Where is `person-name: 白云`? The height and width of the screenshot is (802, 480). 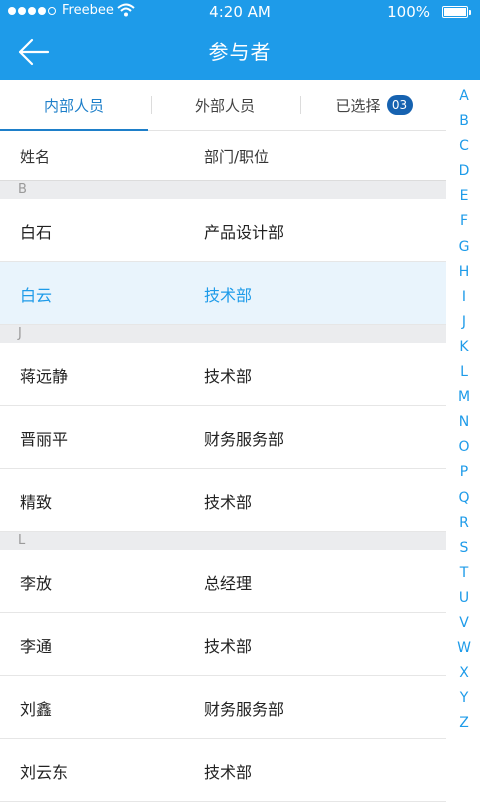
person-name: 白云 is located at coordinates (36, 295).